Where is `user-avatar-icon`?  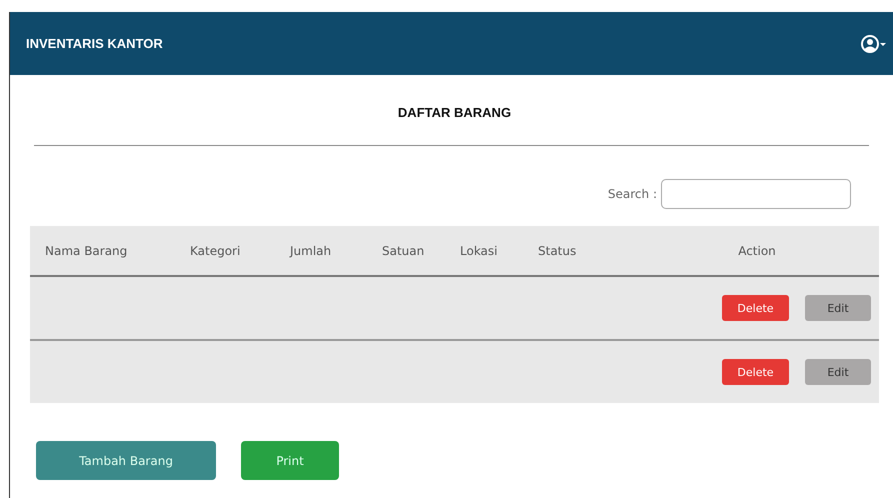
user-avatar-icon is located at coordinates (874, 44).